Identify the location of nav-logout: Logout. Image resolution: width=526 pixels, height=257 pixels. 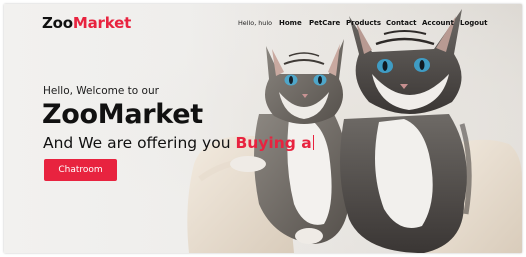
(473, 23).